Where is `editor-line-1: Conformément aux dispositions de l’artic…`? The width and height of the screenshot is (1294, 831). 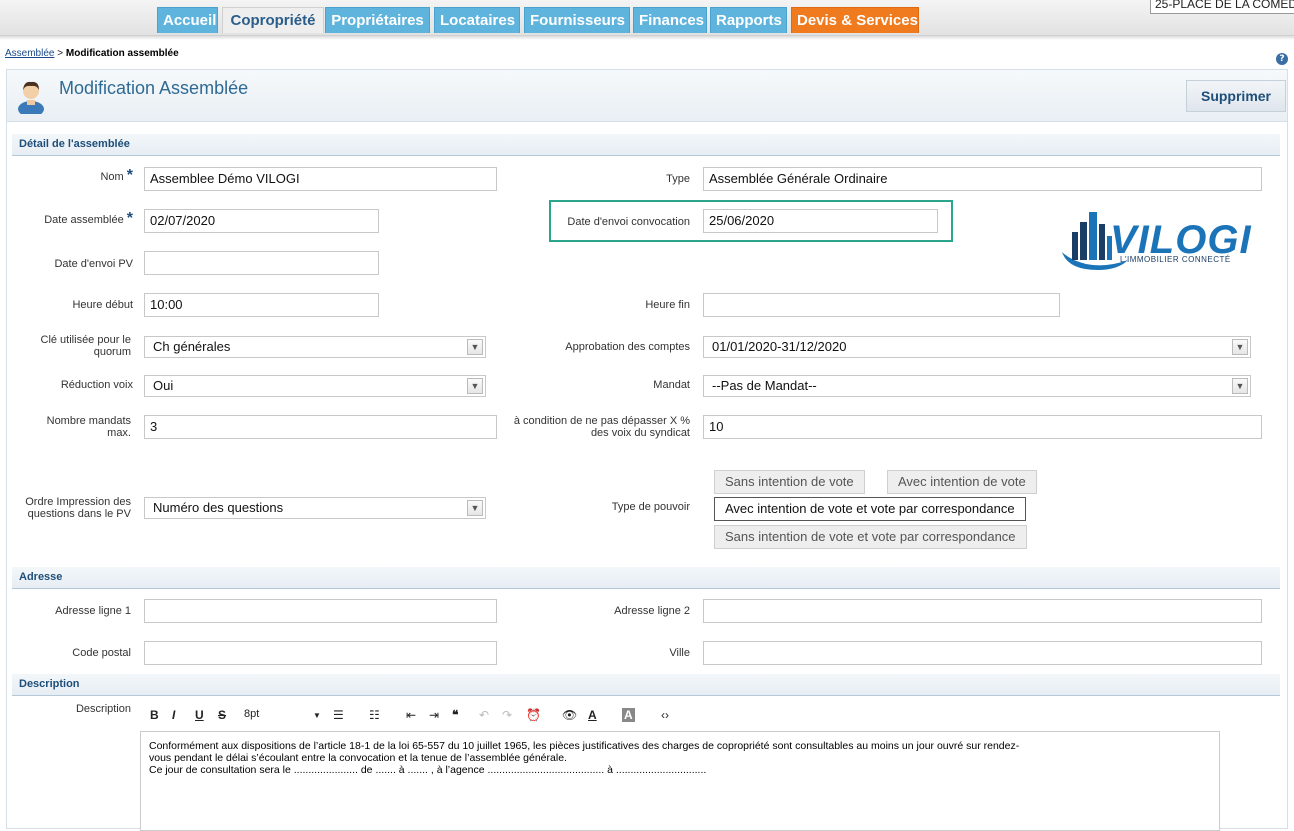 editor-line-1: Conformément aux dispositions de l’artic… is located at coordinates (584, 746).